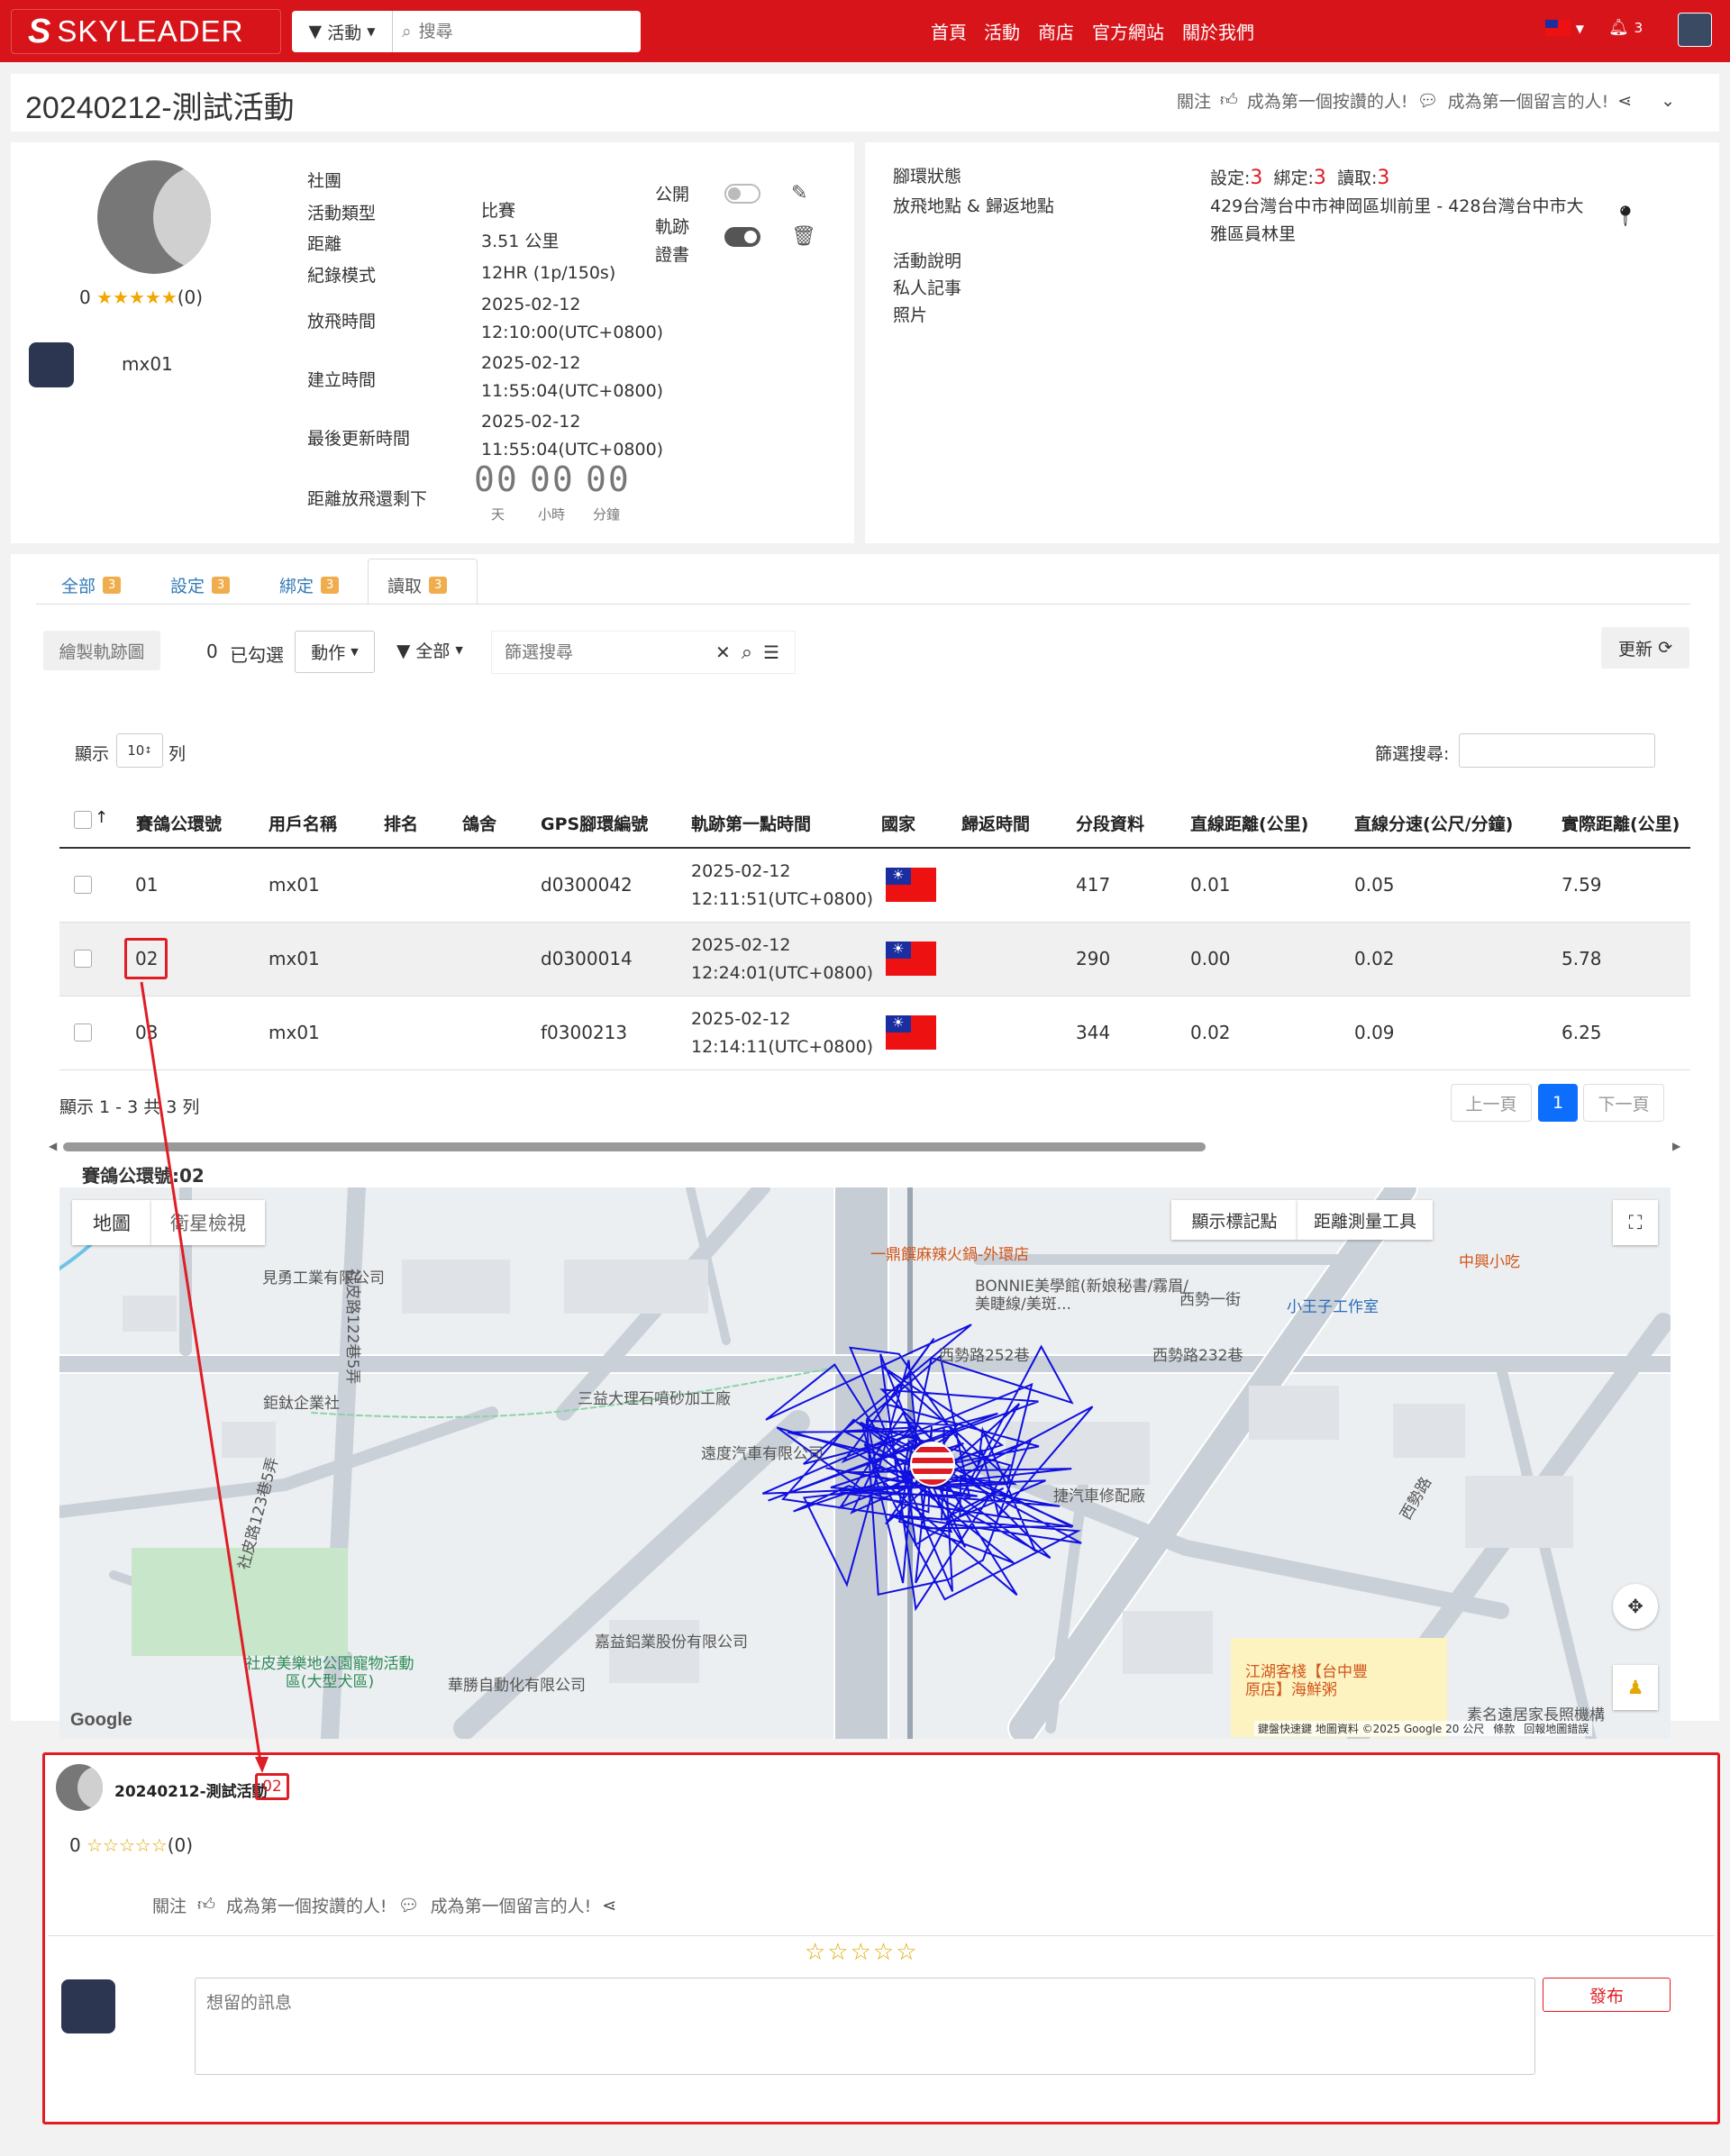  I want to click on comment-title: 20240212-測試活動, so click(191, 1792).